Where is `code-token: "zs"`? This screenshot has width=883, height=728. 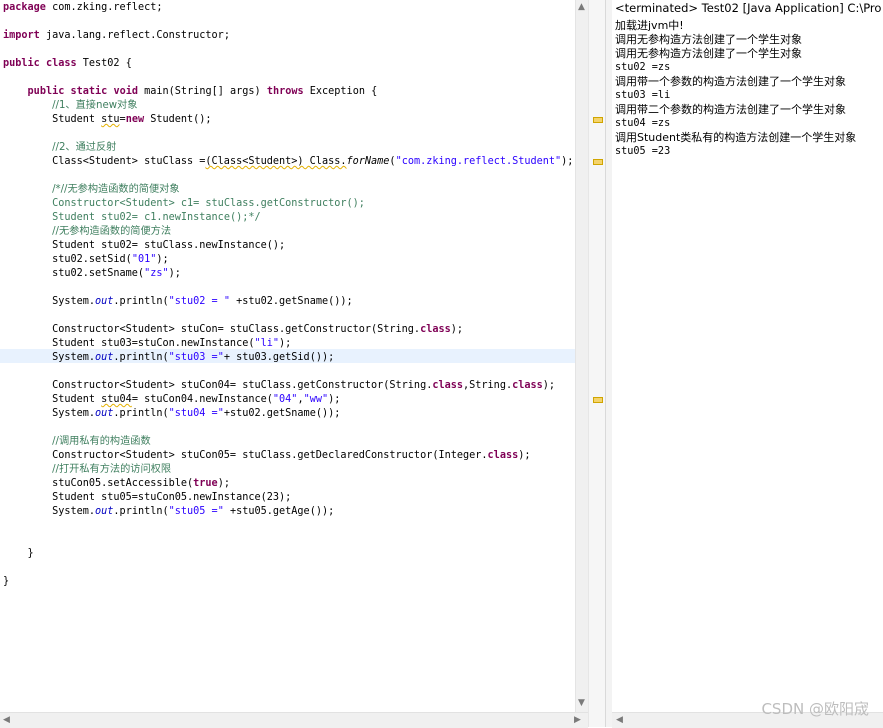 code-token: "zs" is located at coordinates (156, 273).